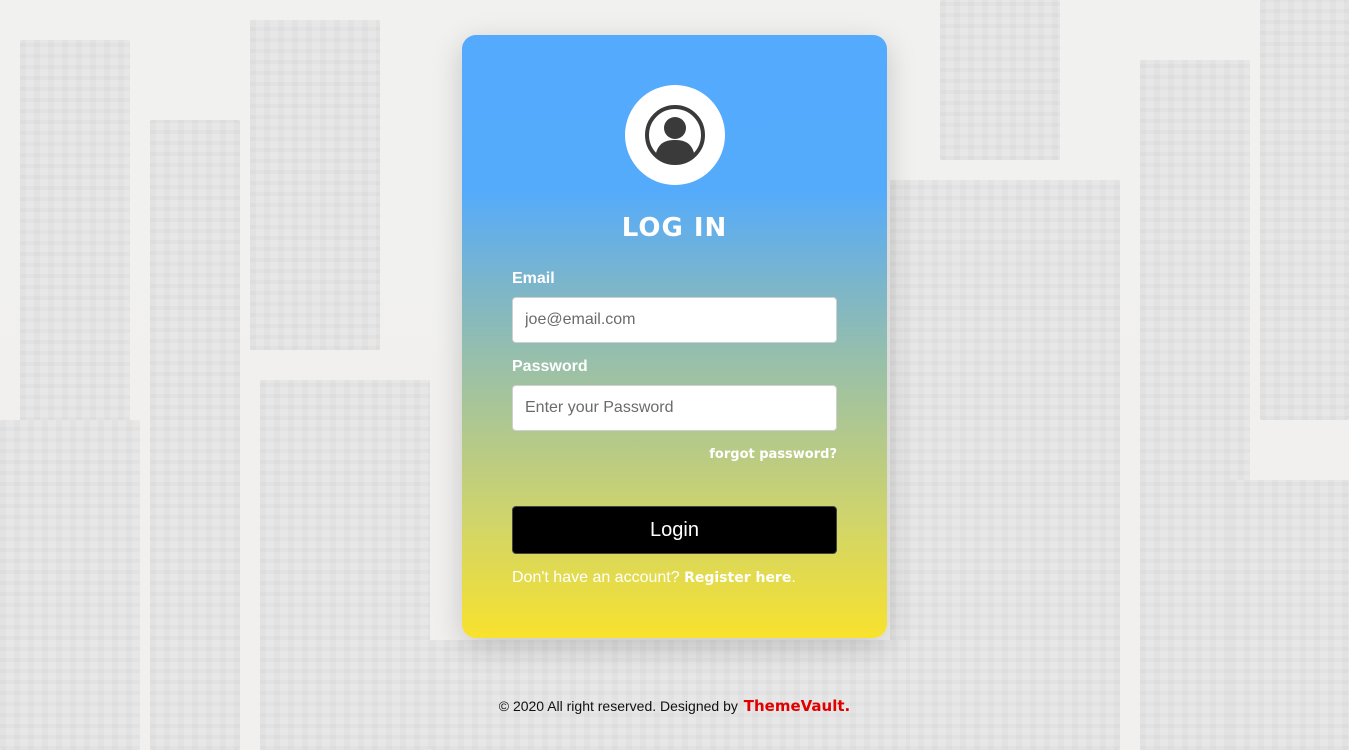  What do you see at coordinates (674, 320) in the screenshot?
I see `email-field` at bounding box center [674, 320].